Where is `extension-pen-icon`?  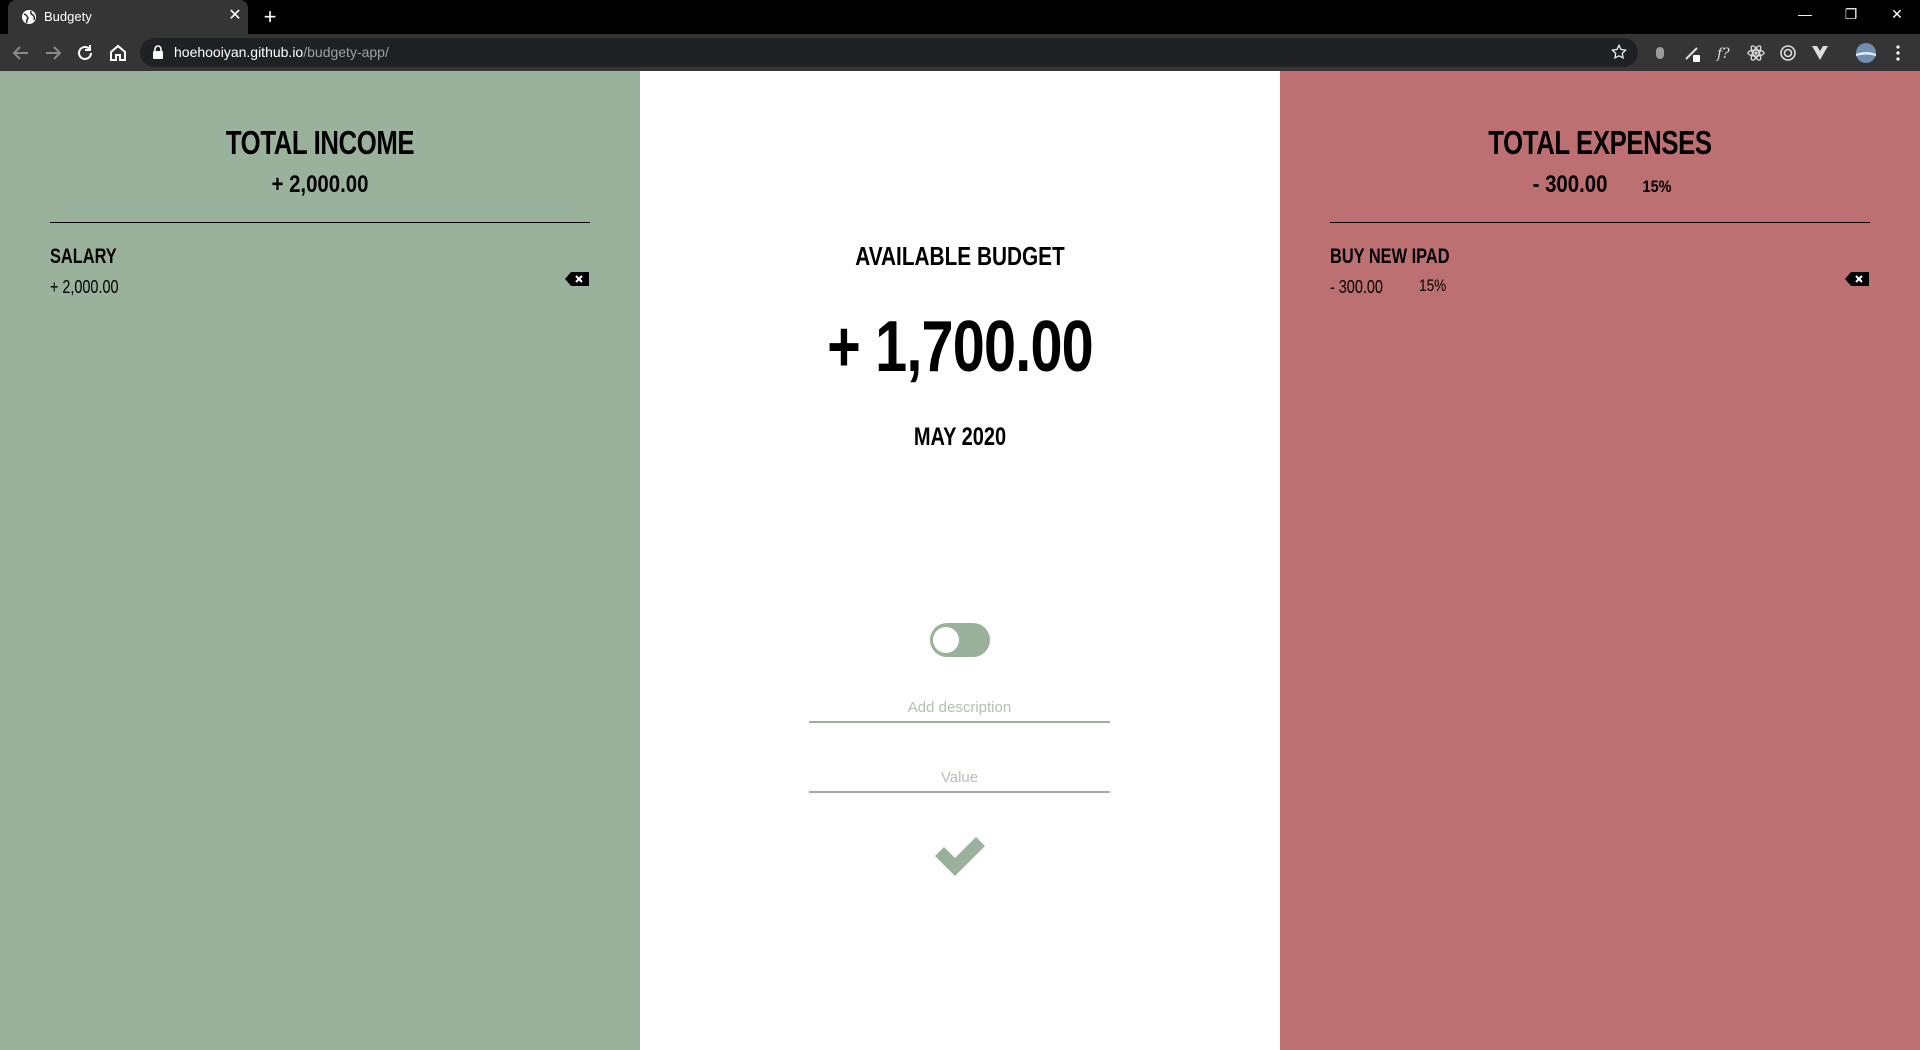
extension-pen-icon is located at coordinates (1692, 53).